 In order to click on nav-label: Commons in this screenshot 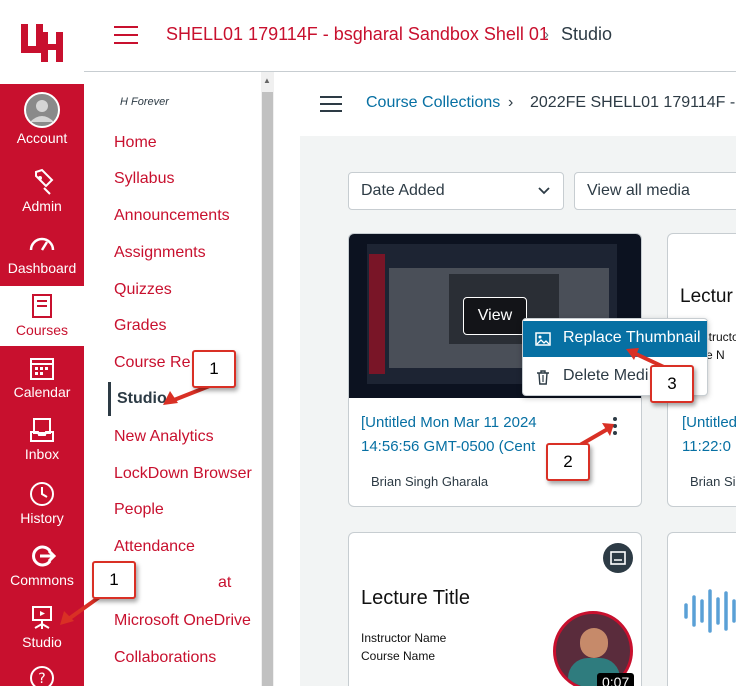, I will do `click(42, 580)`.